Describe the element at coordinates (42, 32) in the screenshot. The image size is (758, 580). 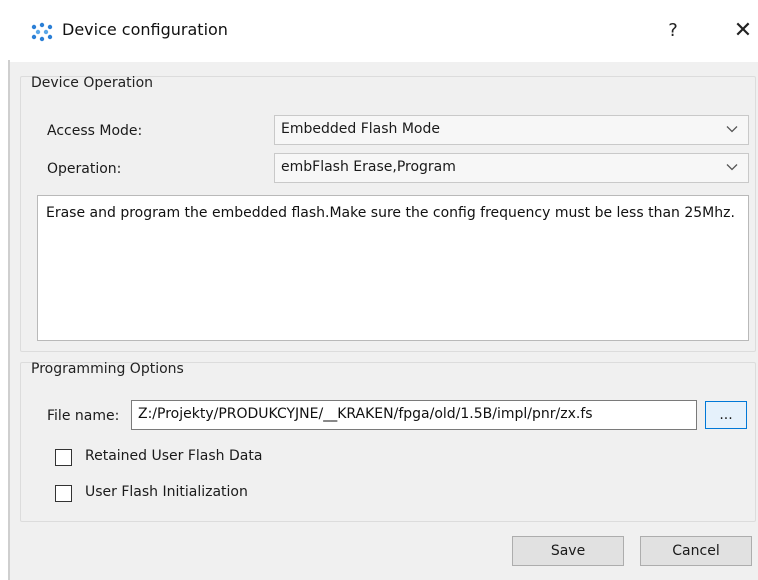
I see `app-logo-icon` at that location.